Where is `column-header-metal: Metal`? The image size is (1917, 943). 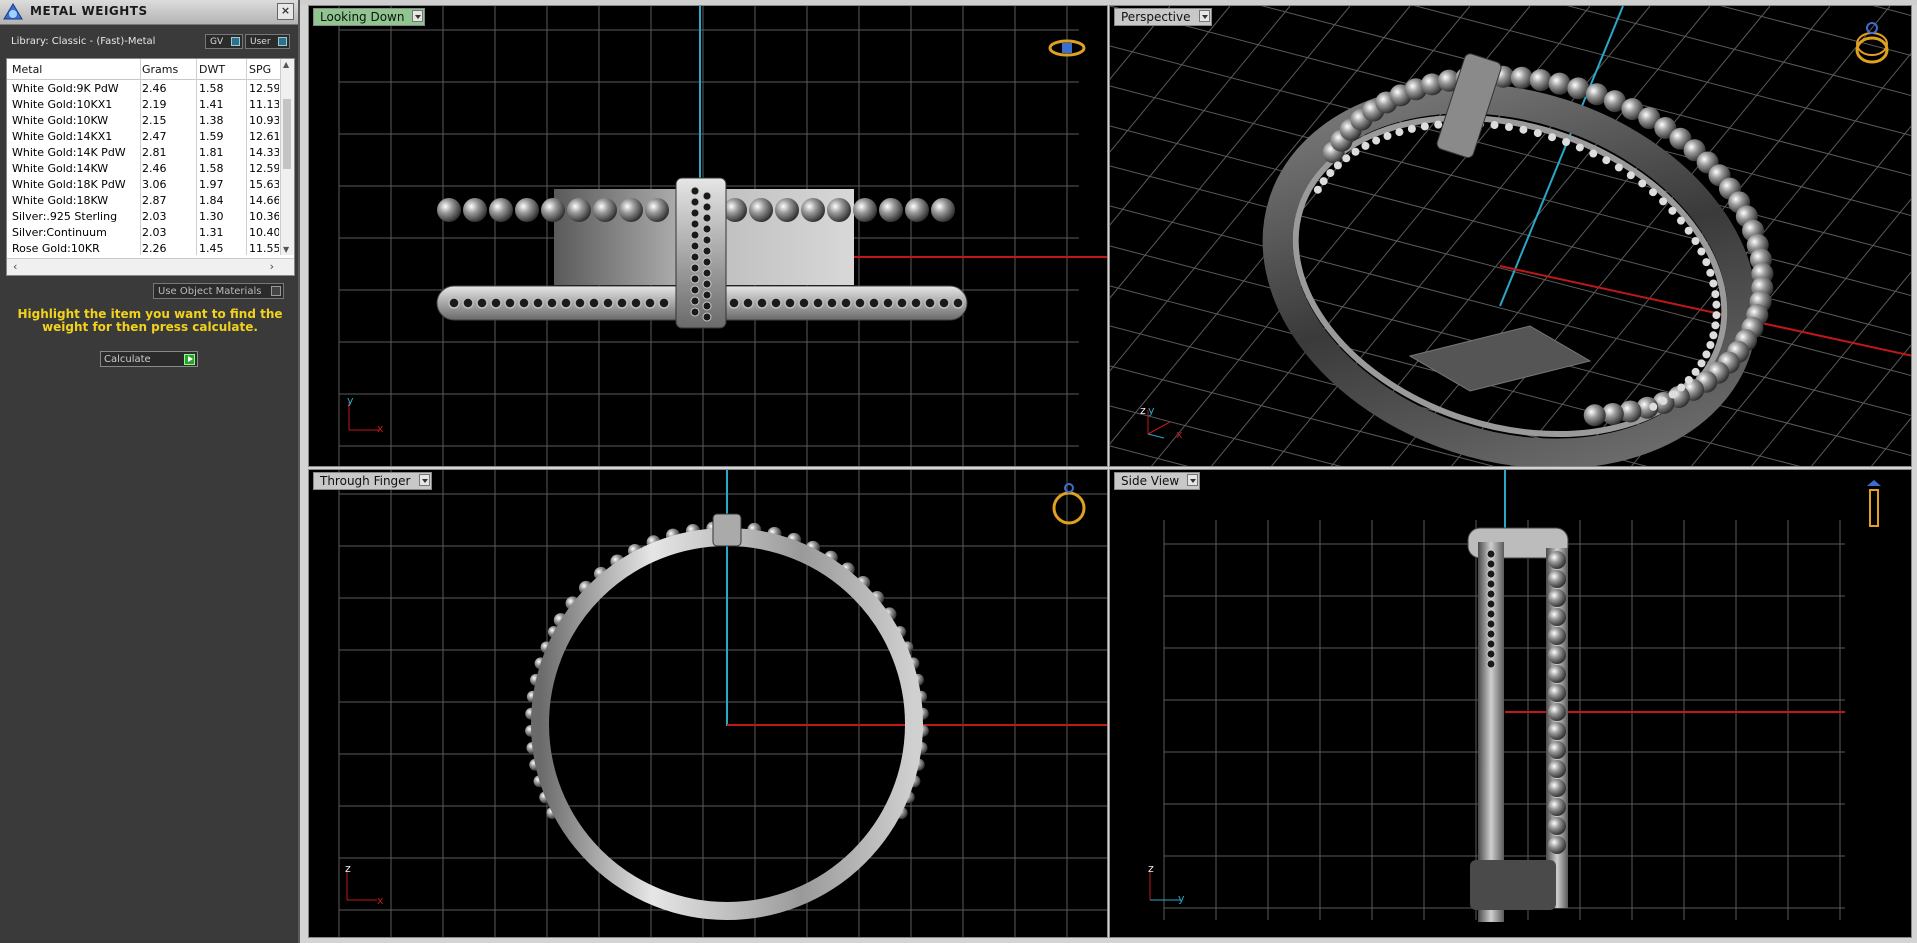
column-header-metal: Metal is located at coordinates (76, 69).